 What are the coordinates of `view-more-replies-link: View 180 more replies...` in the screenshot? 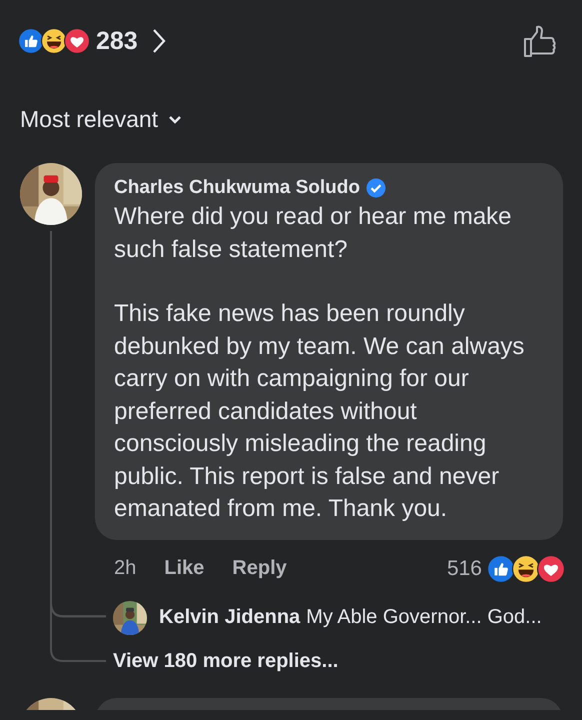 It's located at (347, 661).